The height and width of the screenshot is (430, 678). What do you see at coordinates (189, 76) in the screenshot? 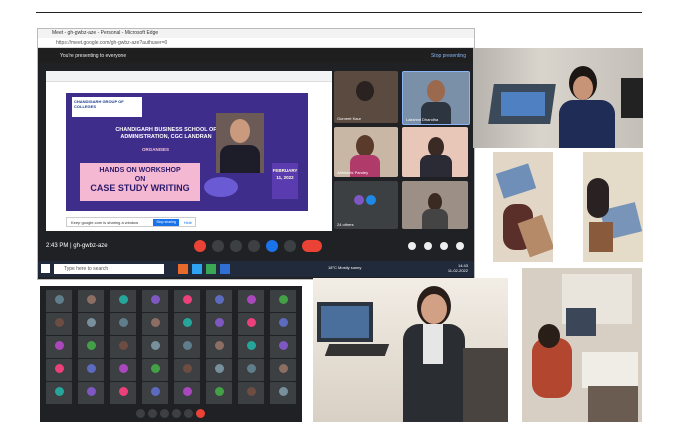
I see `slides-toolbar` at bounding box center [189, 76].